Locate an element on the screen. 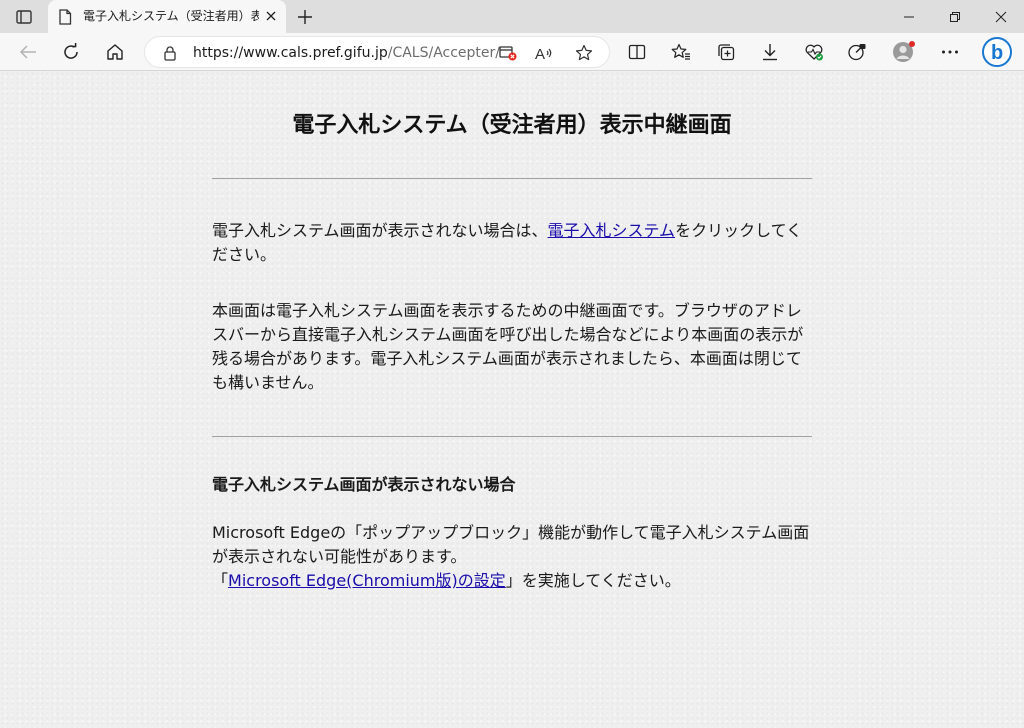 Image resolution: width=1024 pixels, height=728 pixels. restore-icon is located at coordinates (955, 16).